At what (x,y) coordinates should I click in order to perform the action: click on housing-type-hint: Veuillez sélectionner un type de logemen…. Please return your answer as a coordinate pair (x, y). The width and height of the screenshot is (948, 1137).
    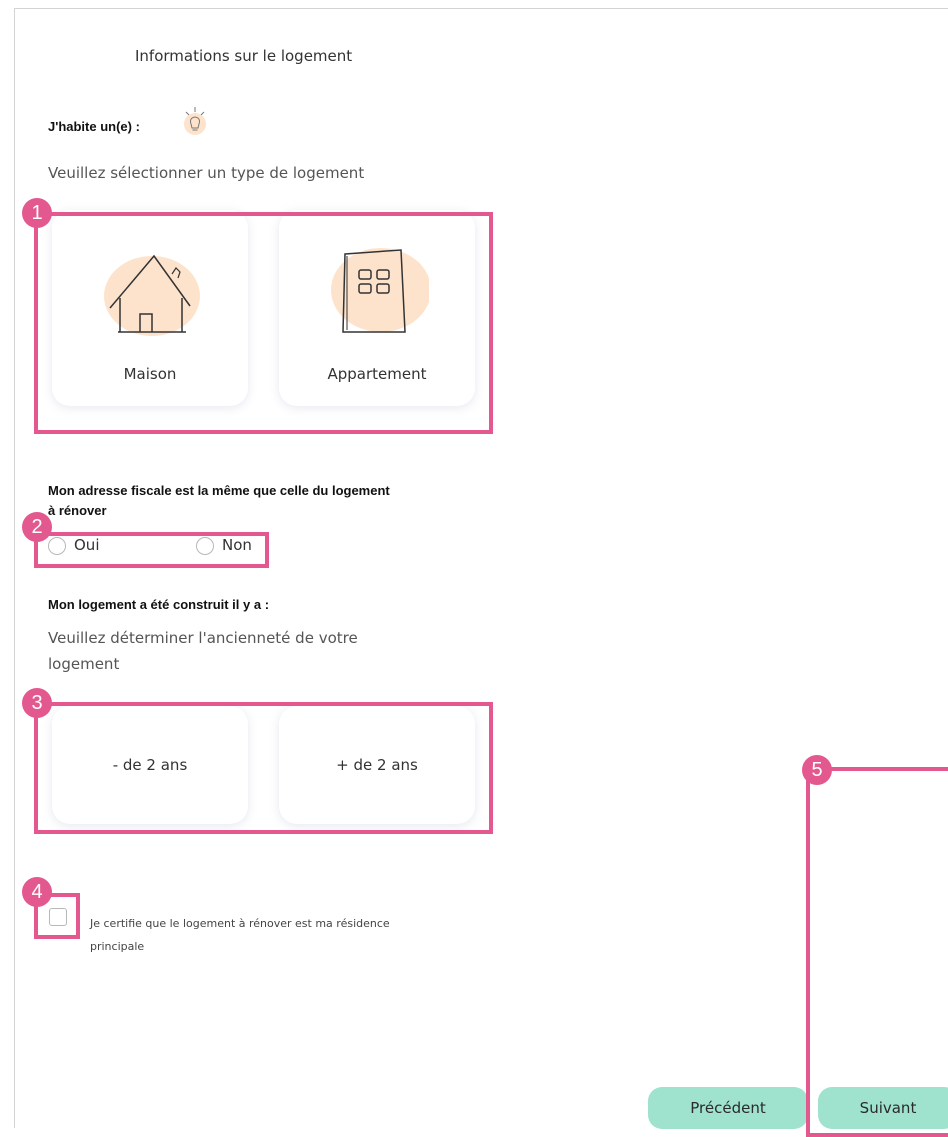
    Looking at the image, I should click on (206, 173).